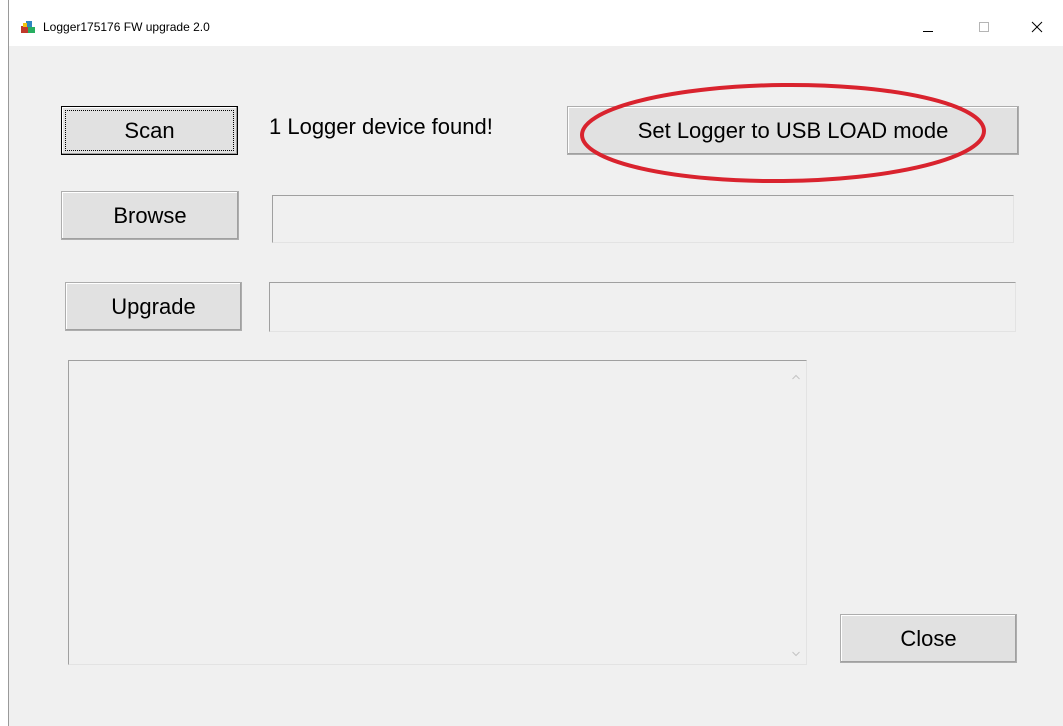 This screenshot has height=726, width=1063. What do you see at coordinates (796, 512) in the screenshot?
I see `log-scrollbar` at bounding box center [796, 512].